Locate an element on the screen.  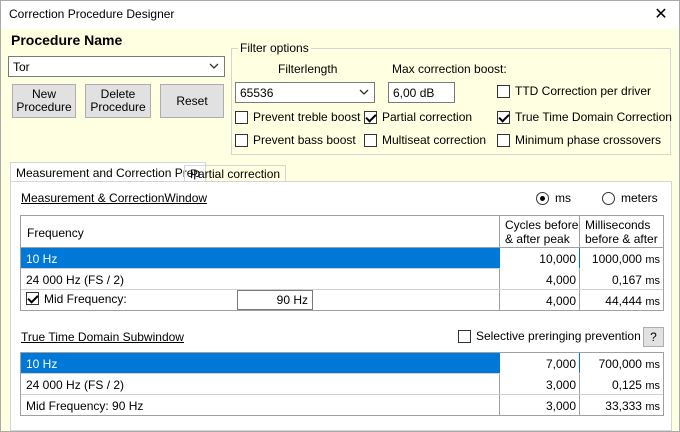
max-boost-label: Max correction boost: is located at coordinates (449, 69).